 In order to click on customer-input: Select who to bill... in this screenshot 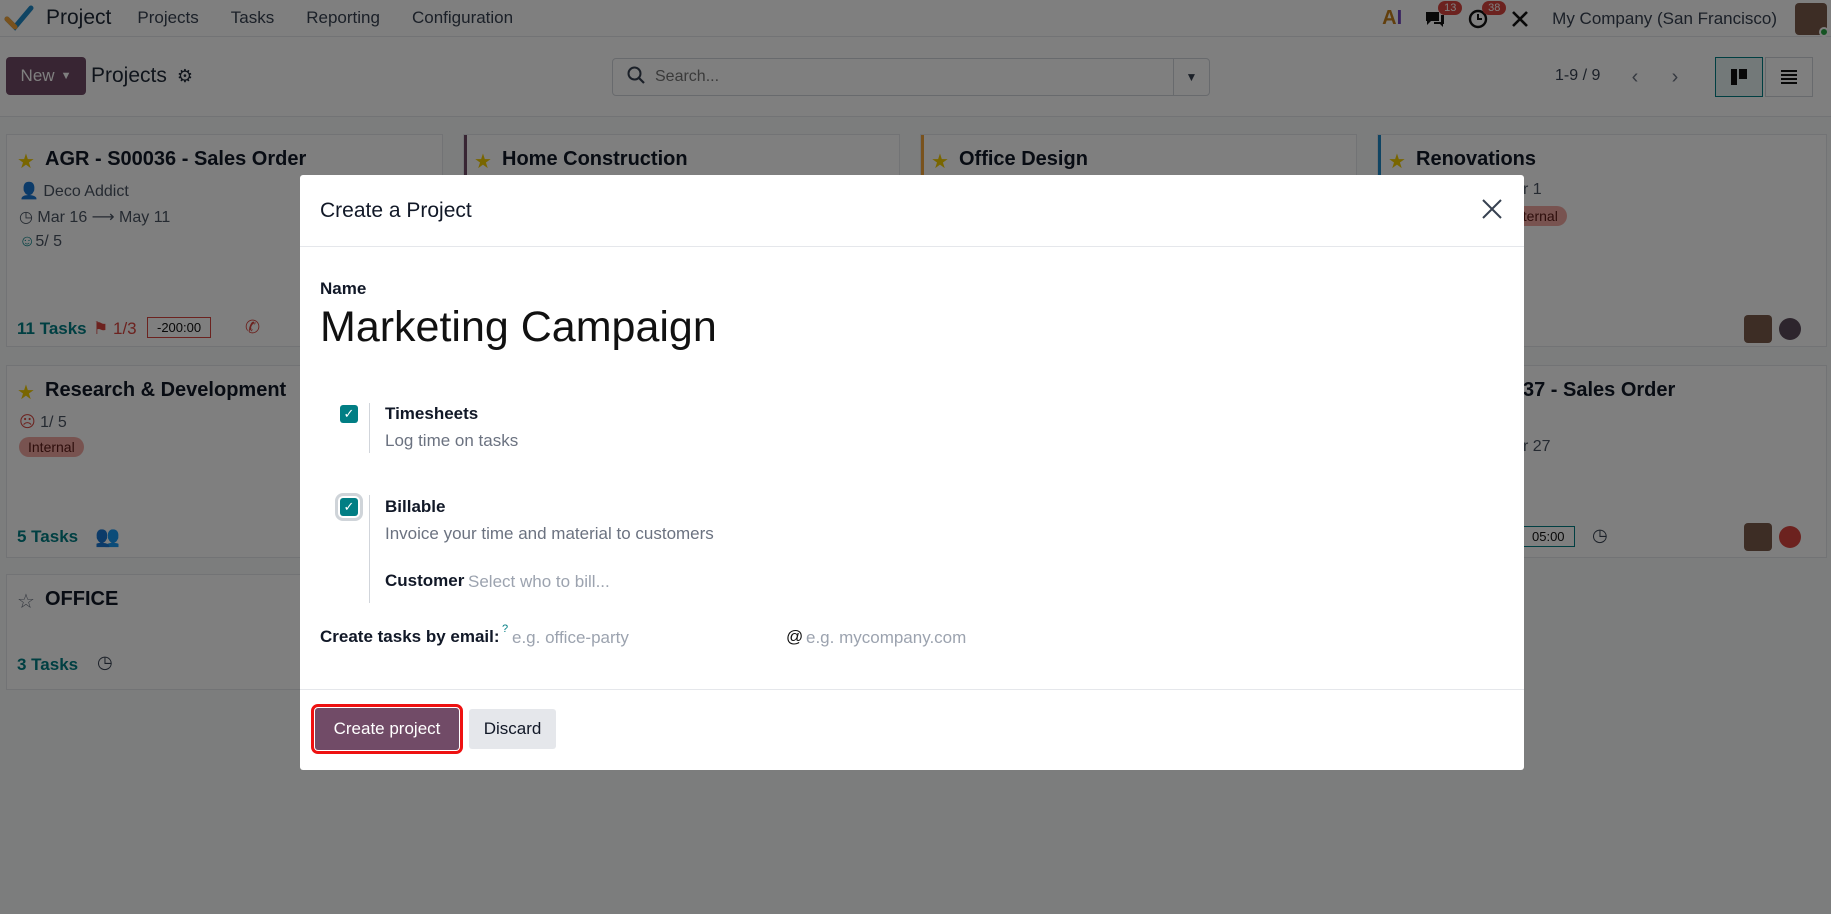, I will do `click(539, 582)`.